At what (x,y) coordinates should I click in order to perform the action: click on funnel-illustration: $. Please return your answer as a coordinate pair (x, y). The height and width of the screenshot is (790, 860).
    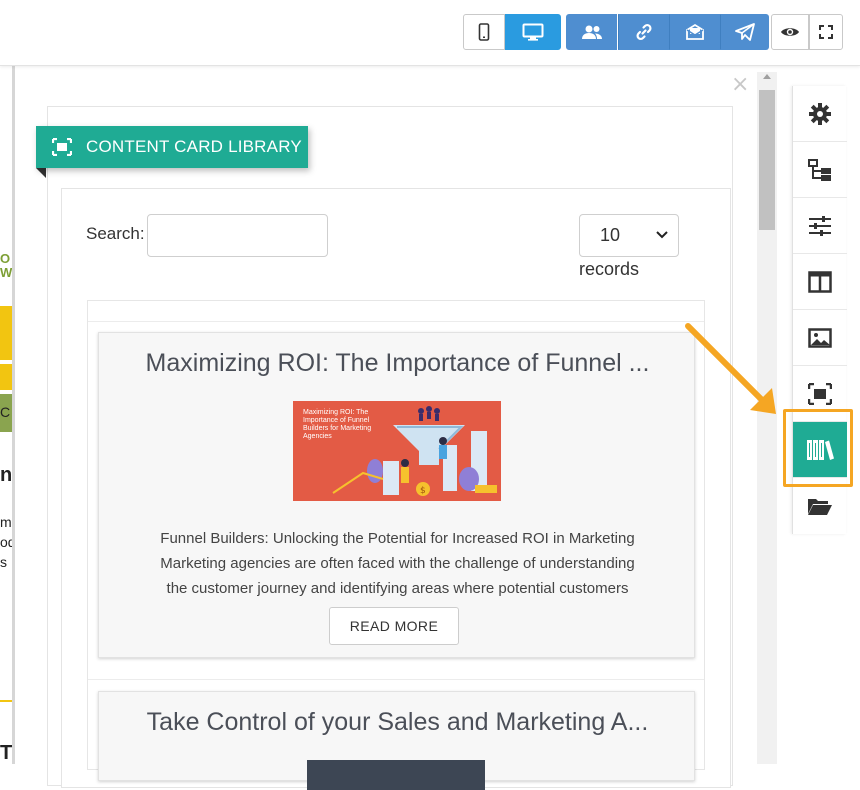
    Looking at the image, I should click on (414, 451).